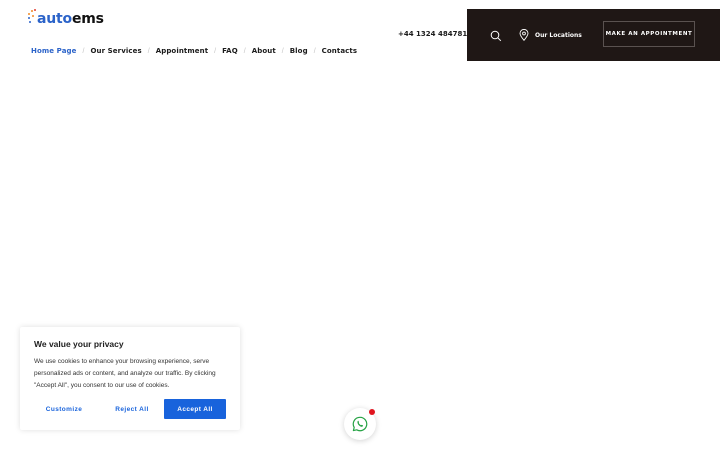 This screenshot has width=720, height=450. What do you see at coordinates (264, 51) in the screenshot?
I see `nav-item-about: About` at bounding box center [264, 51].